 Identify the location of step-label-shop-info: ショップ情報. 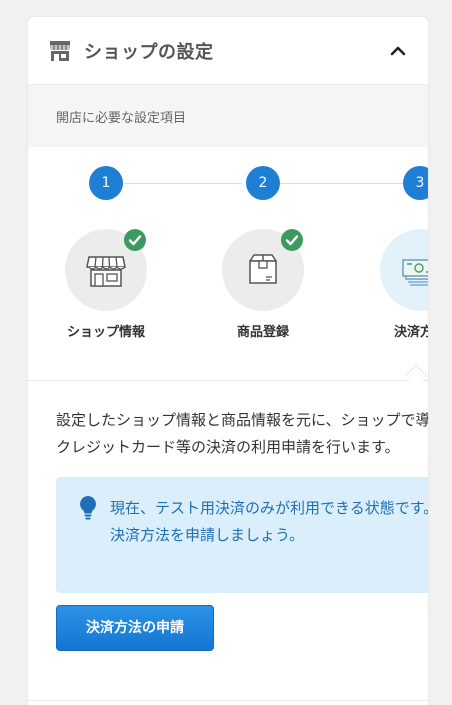
(105, 332).